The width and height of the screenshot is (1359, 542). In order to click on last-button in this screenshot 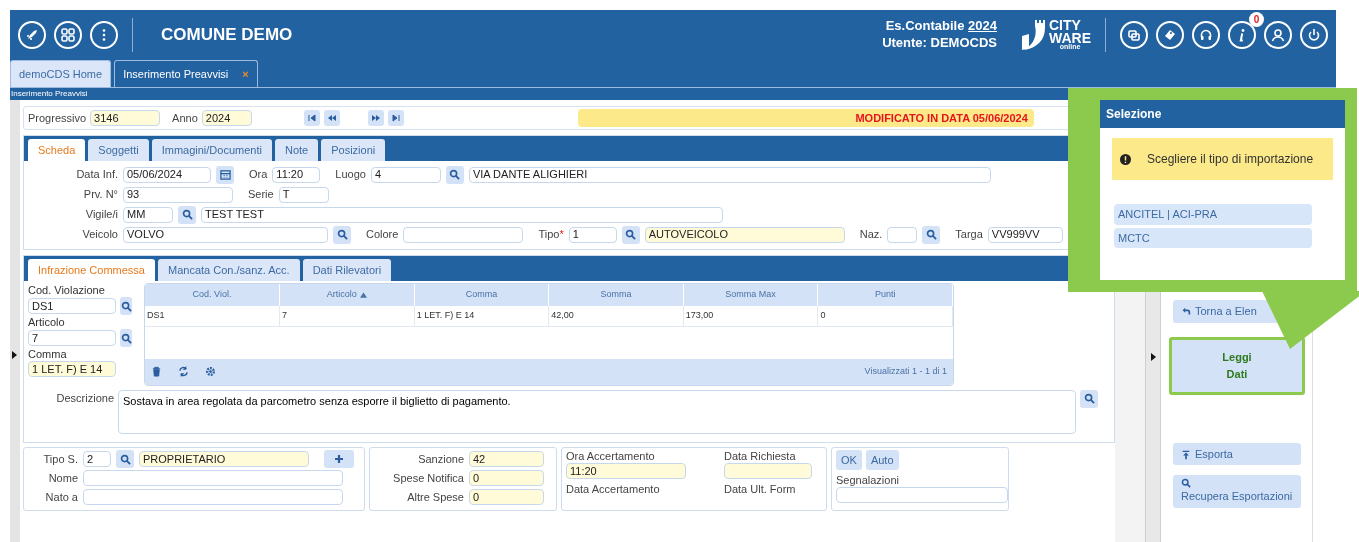, I will do `click(395, 118)`.